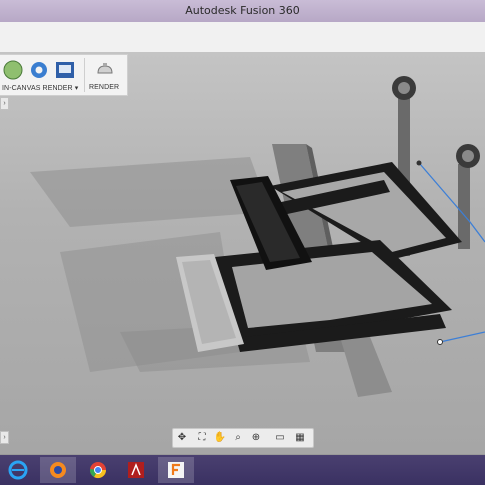  I want to click on in-canvas-render-label: IN-CANVAS RENDER, so click(37, 88).